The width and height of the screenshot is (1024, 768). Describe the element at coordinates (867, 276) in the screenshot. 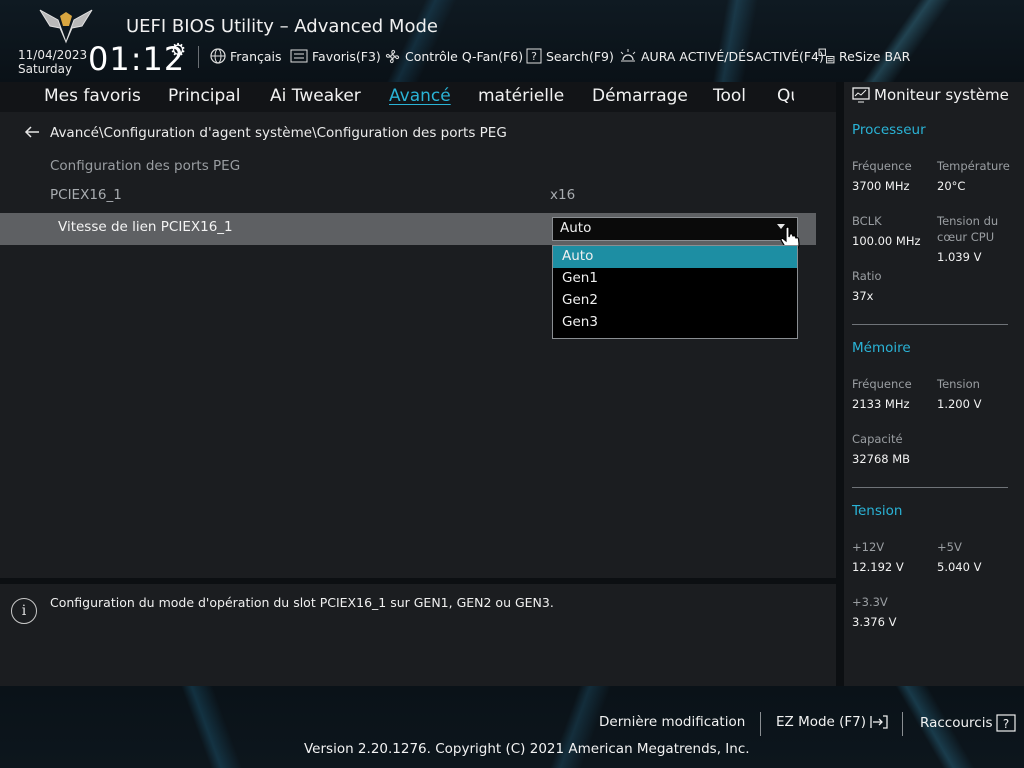

I see `ratio-label: Ratio` at that location.